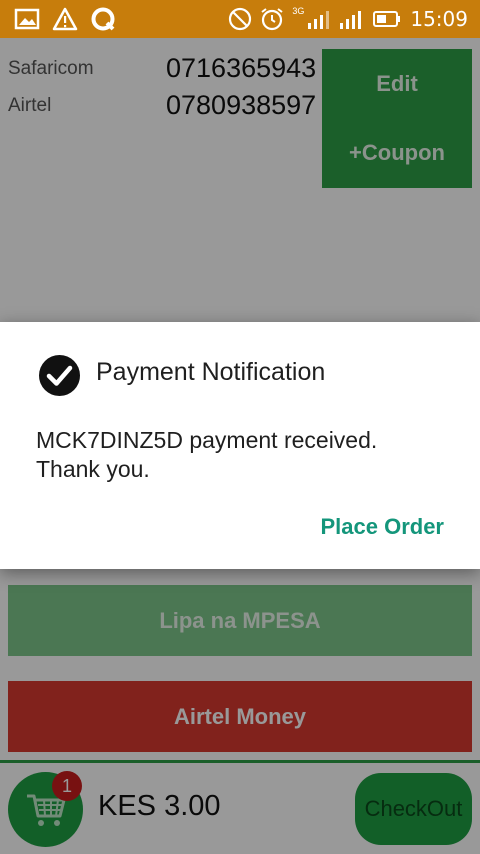  Describe the element at coordinates (272, 19) in the screenshot. I see `alarm-icon` at that location.